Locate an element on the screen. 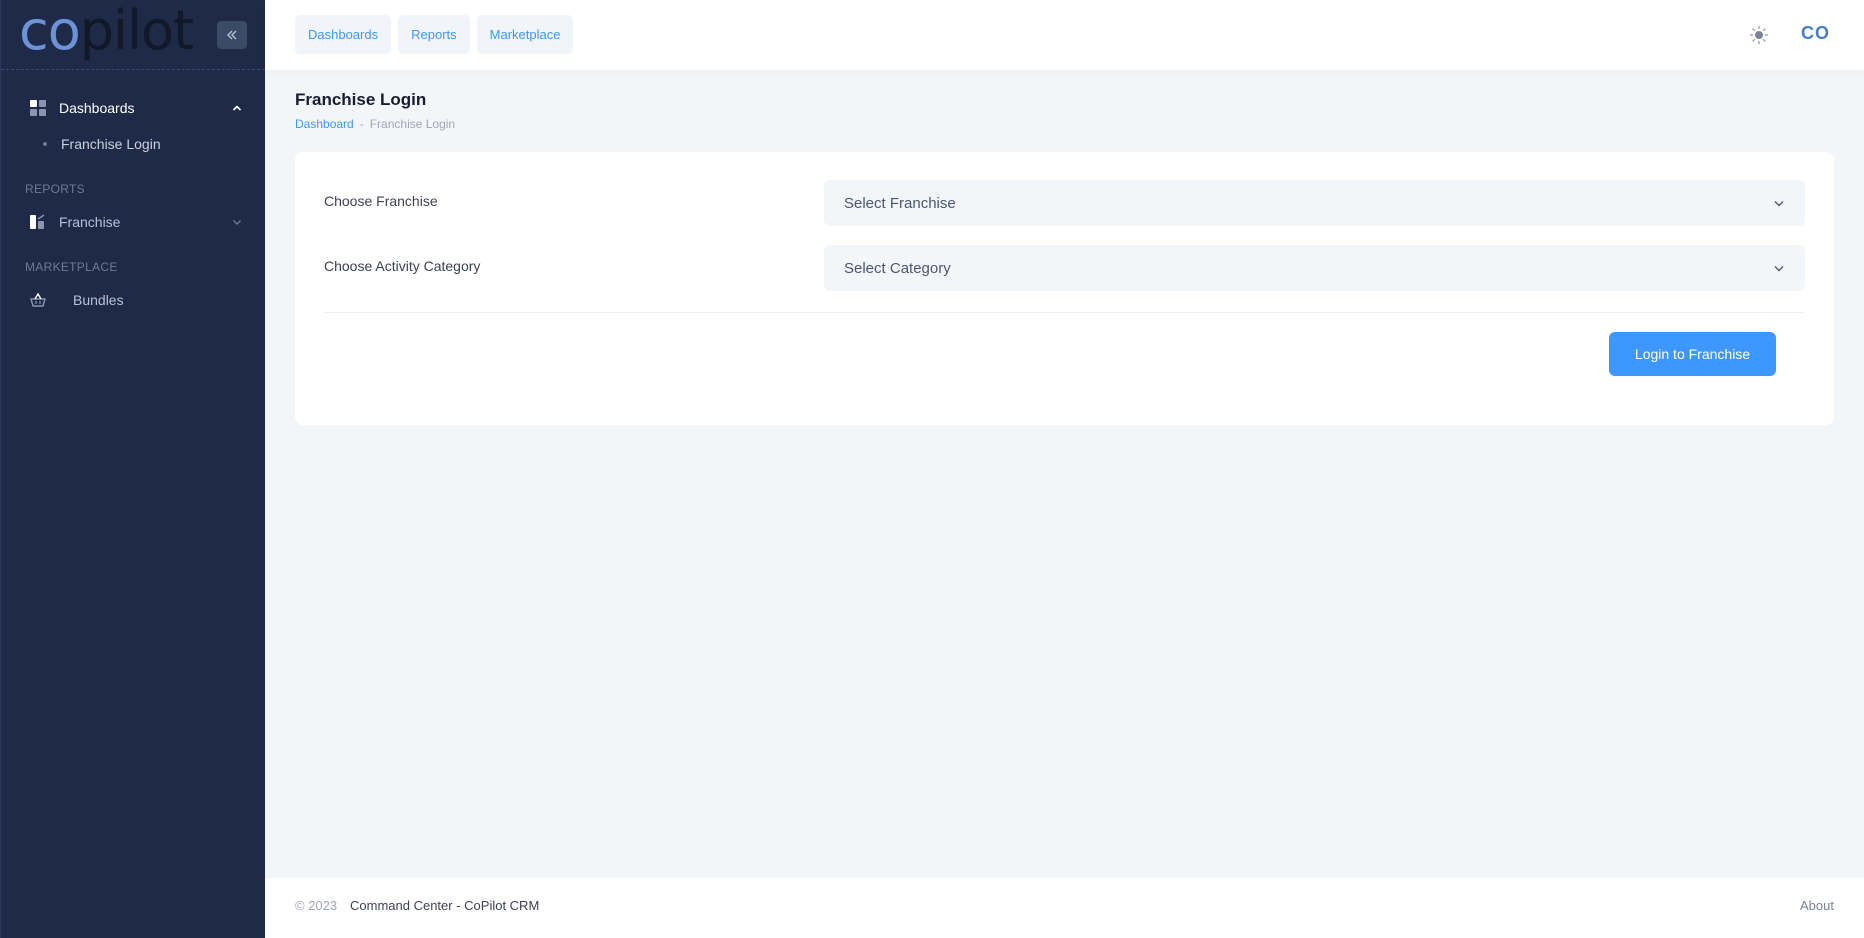 The width and height of the screenshot is (1864, 938). breadcrumb-current: Franchise Login is located at coordinates (412, 124).